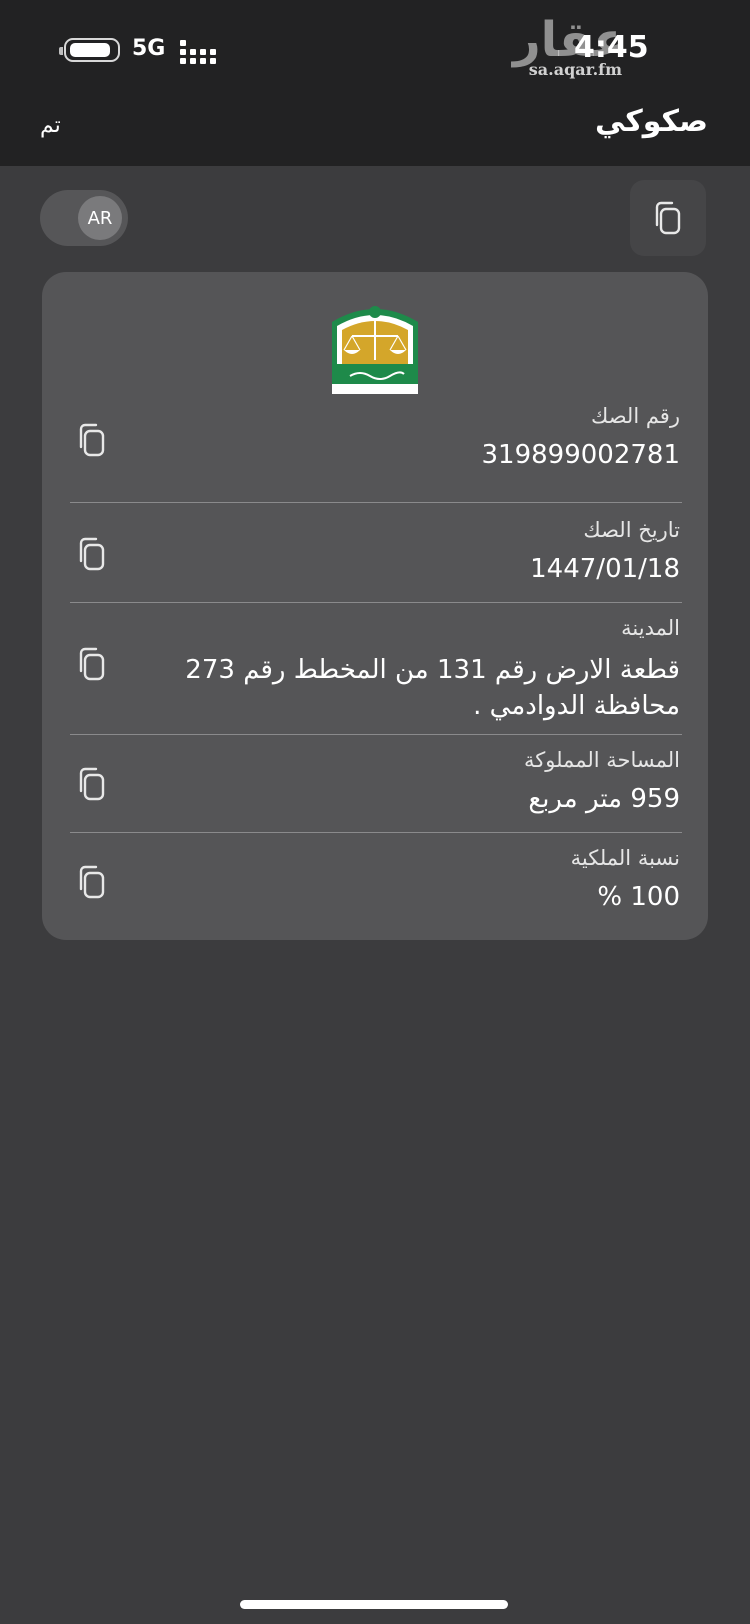 Image resolution: width=750 pixels, height=1624 pixels. Describe the element at coordinates (89, 50) in the screenshot. I see `battery-icon` at that location.